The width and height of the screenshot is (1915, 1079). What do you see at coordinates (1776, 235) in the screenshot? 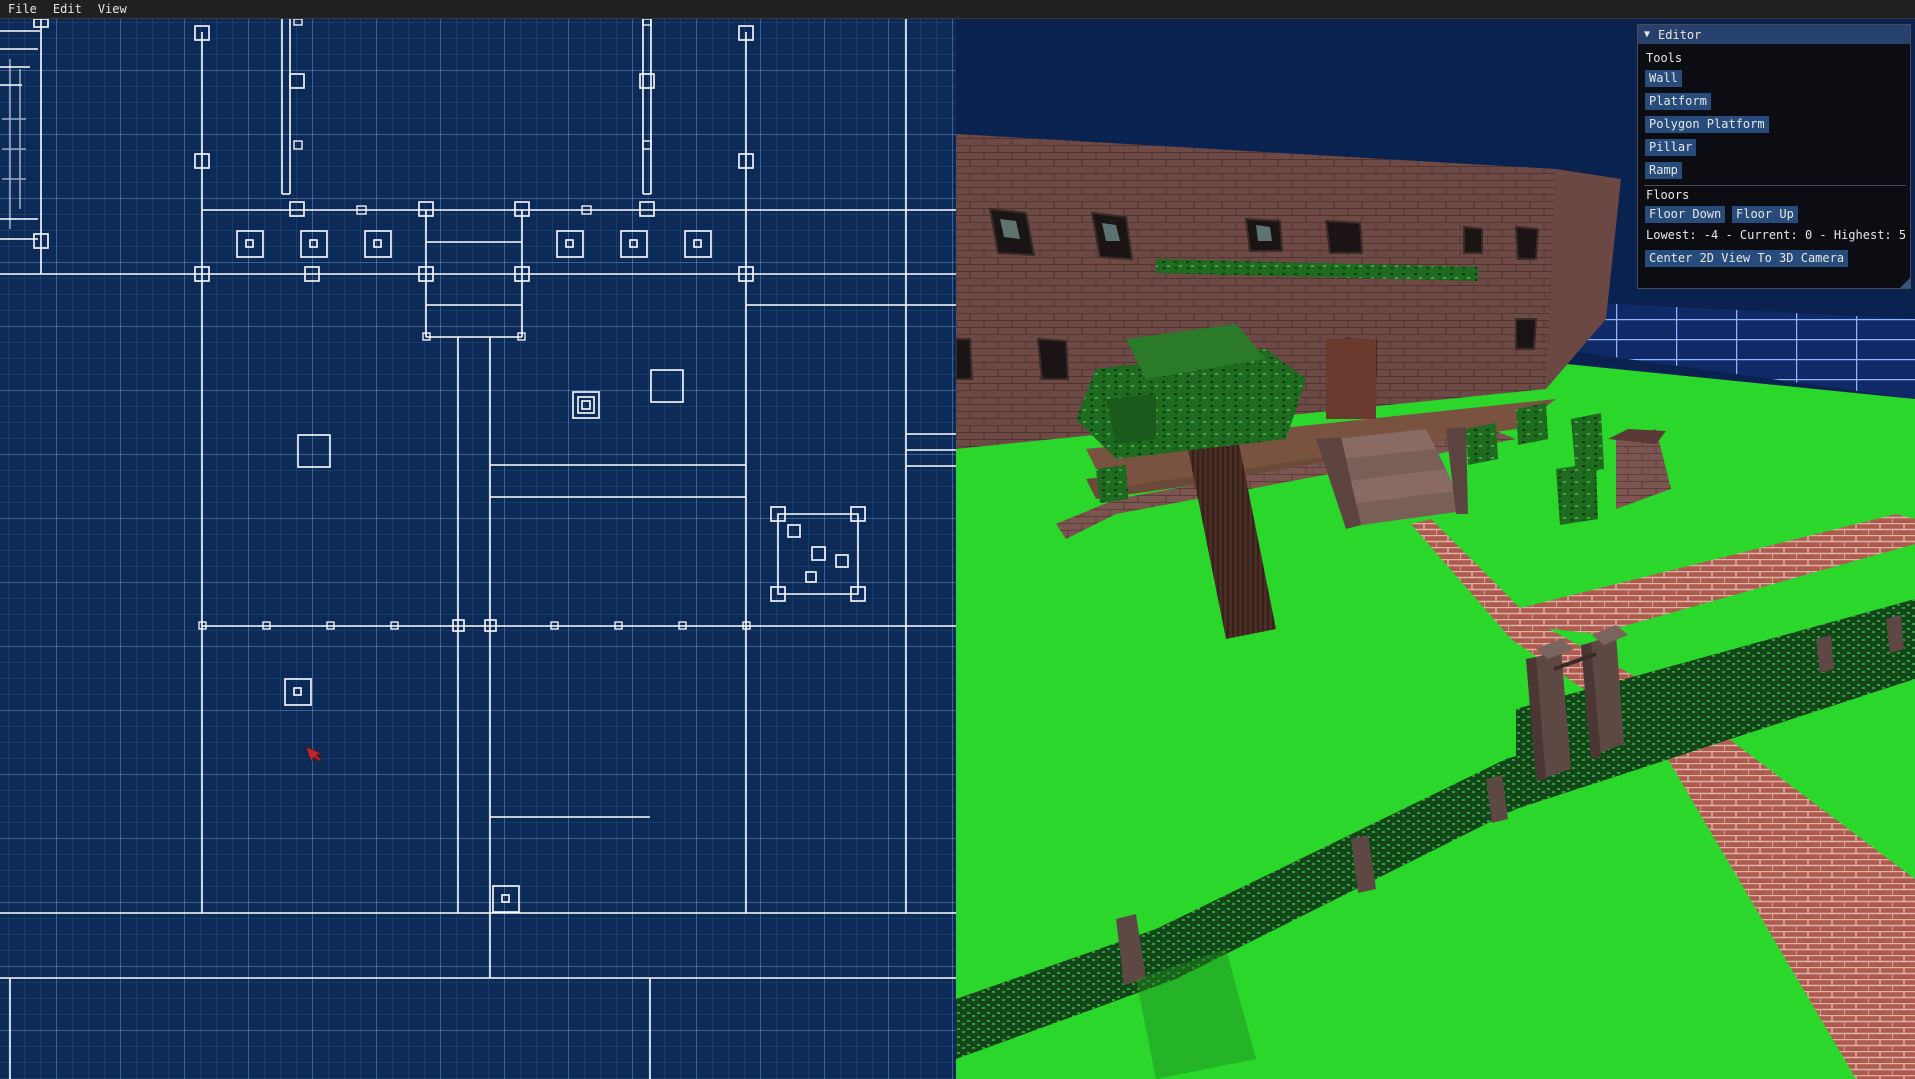
I see `floor-info-text: Lowest: -4 - Current: 0 - Highest: 5` at bounding box center [1776, 235].